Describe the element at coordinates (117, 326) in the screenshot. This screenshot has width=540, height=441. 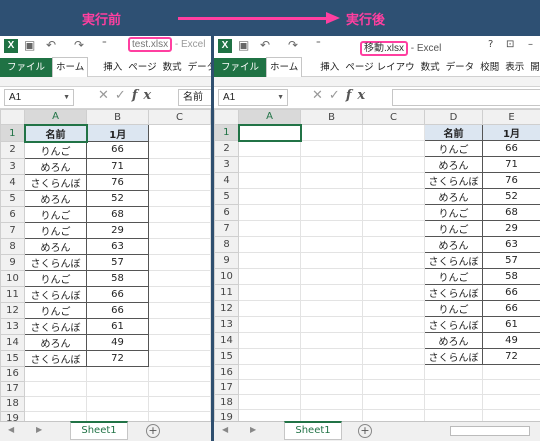
I see `data-cell: 61` at that location.